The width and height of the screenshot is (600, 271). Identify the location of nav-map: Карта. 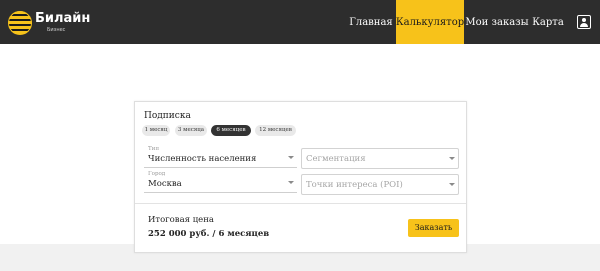
(548, 22).